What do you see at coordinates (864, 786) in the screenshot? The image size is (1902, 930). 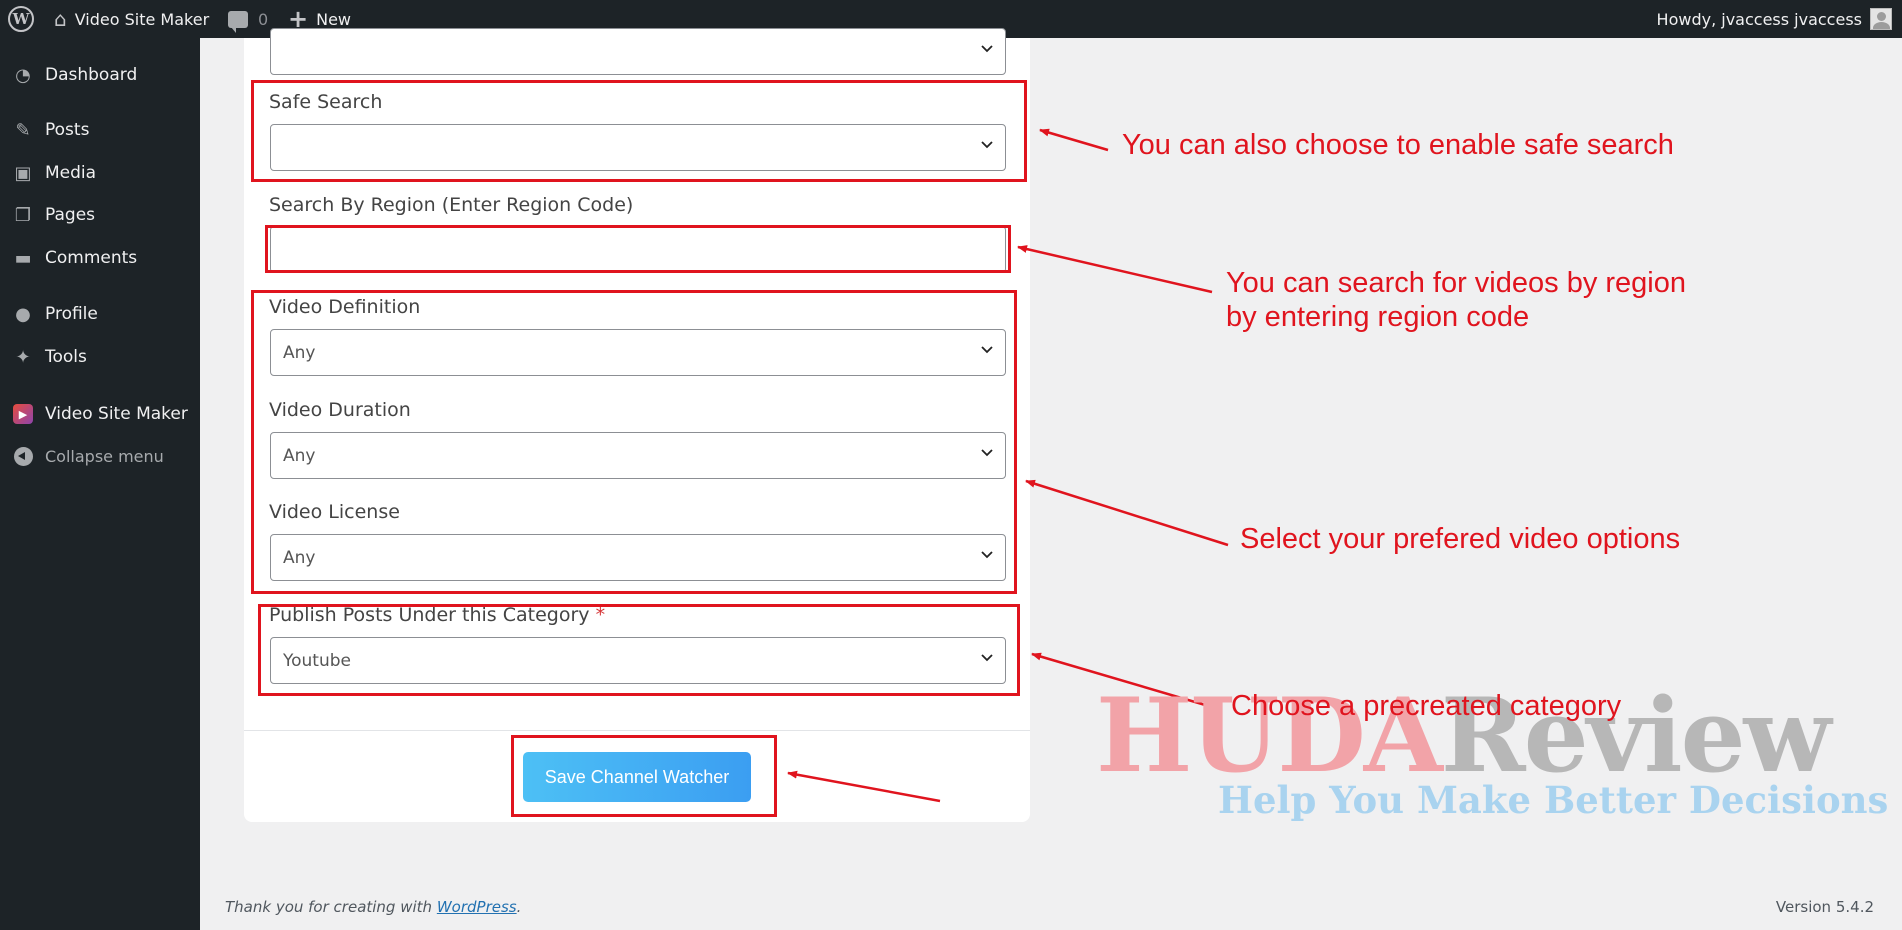 I see `save-button-arrow` at bounding box center [864, 786].